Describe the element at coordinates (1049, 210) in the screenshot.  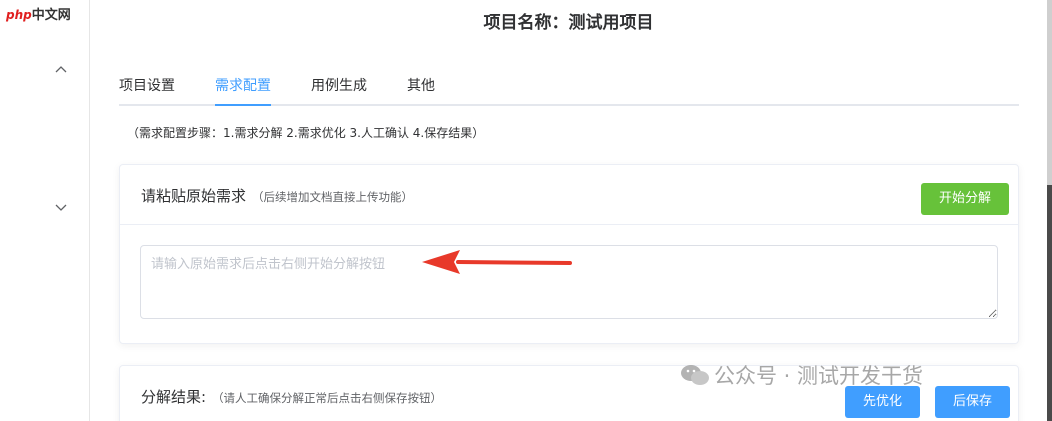
I see `window-edge` at that location.